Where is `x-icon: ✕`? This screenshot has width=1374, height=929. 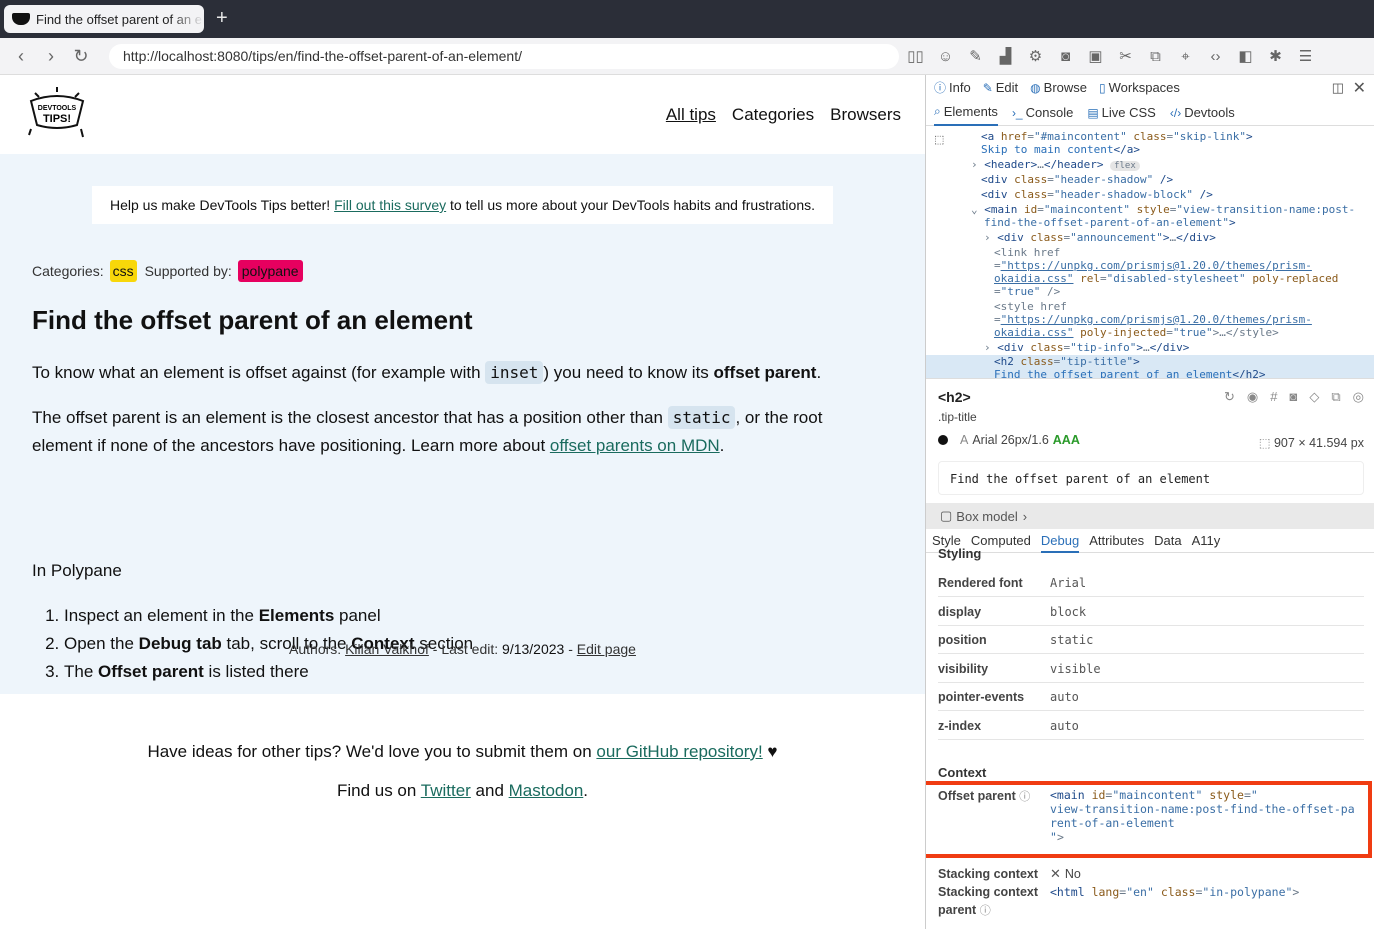 x-icon: ✕ is located at coordinates (1055, 873).